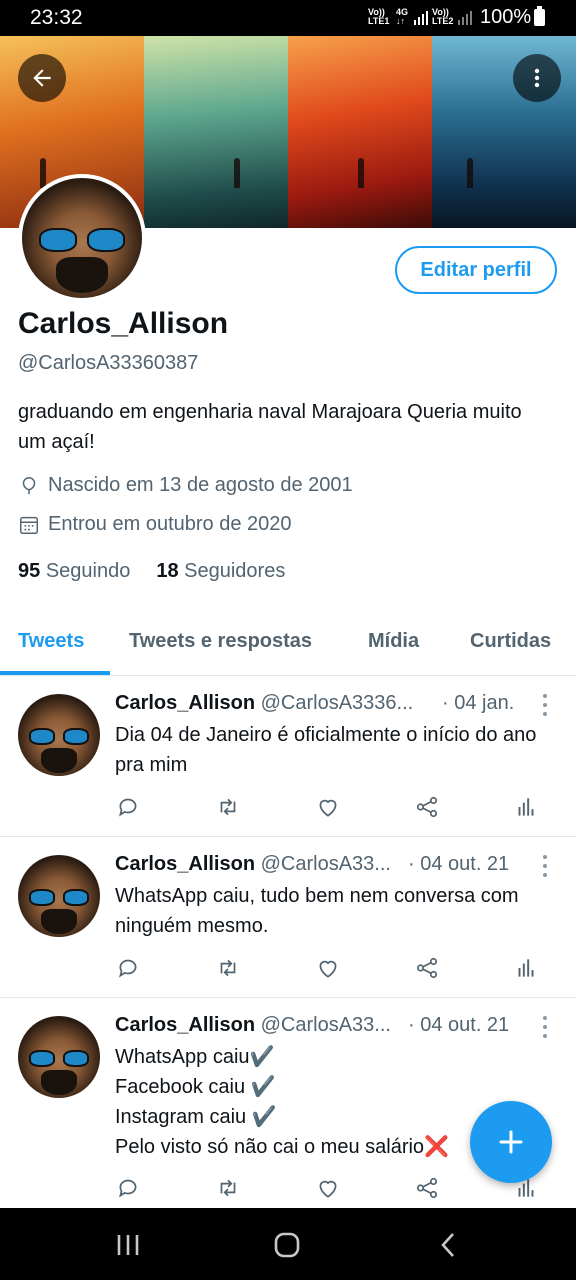 Image resolution: width=576 pixels, height=1280 pixels. Describe the element at coordinates (29, 571) in the screenshot. I see `following-count: 95` at that location.